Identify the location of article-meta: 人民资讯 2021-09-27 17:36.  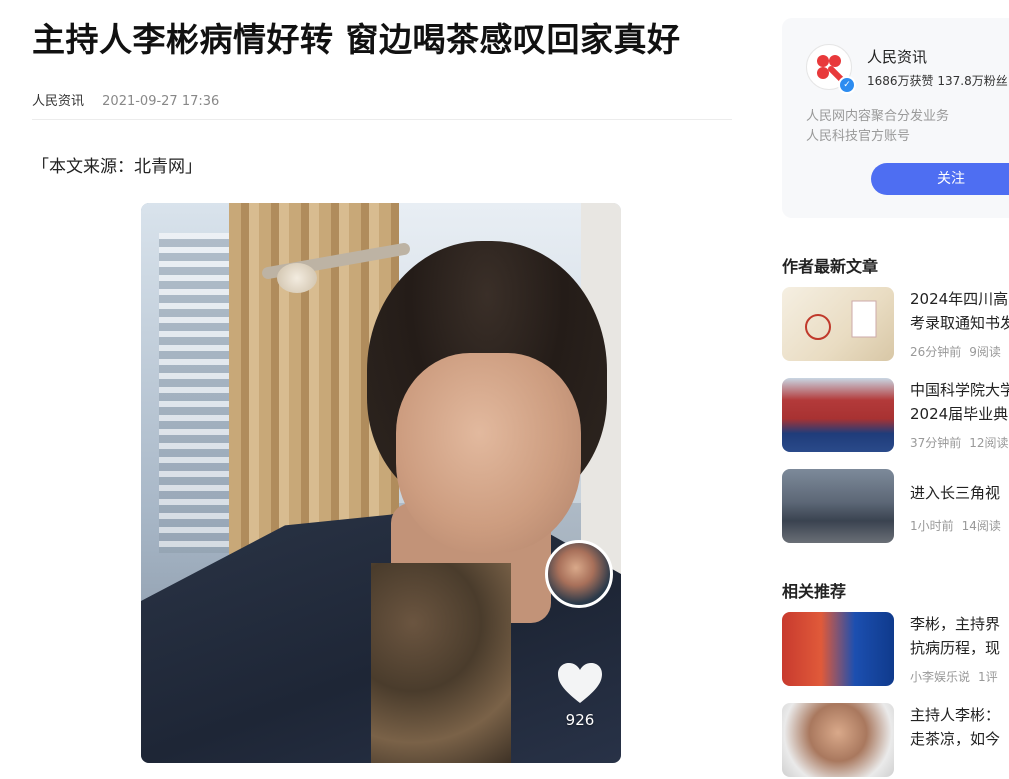
(125, 99).